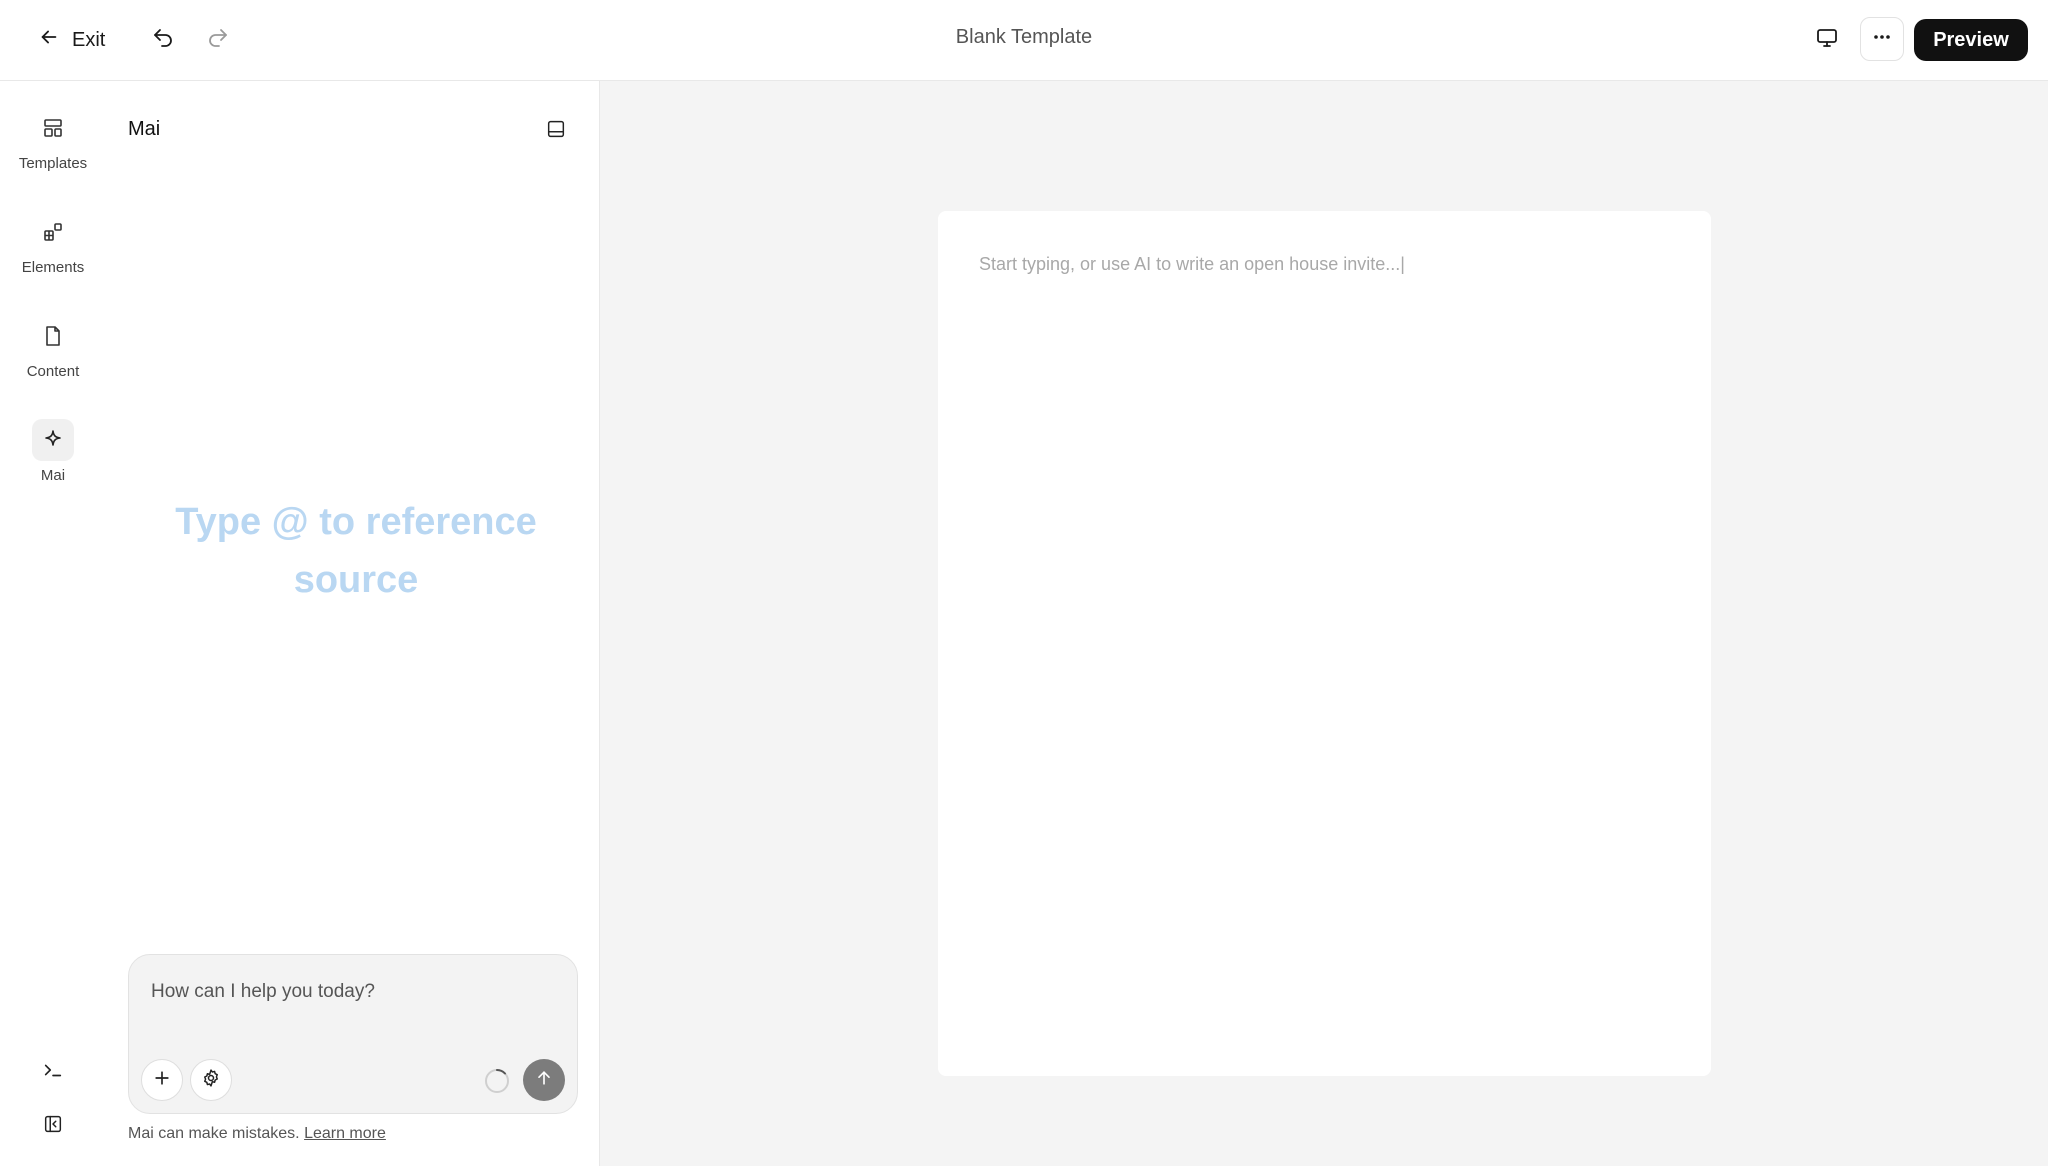 This screenshot has height=1166, width=2048. I want to click on arrow-up-icon, so click(544, 1080).